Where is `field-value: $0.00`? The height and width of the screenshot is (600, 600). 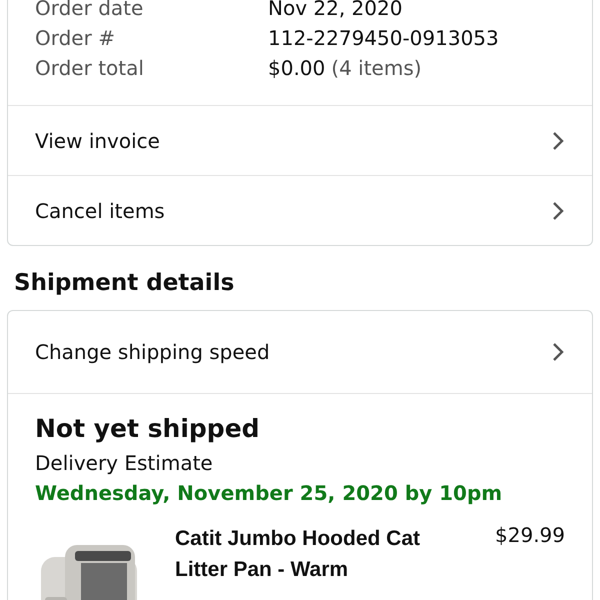
field-value: $0.00 is located at coordinates (297, 68).